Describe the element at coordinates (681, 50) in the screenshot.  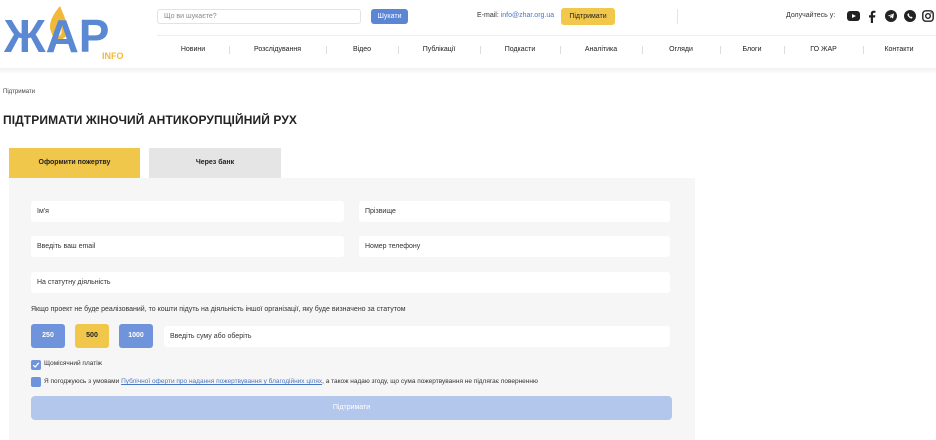
I see `nav-item-reviews: Огляди` at that location.